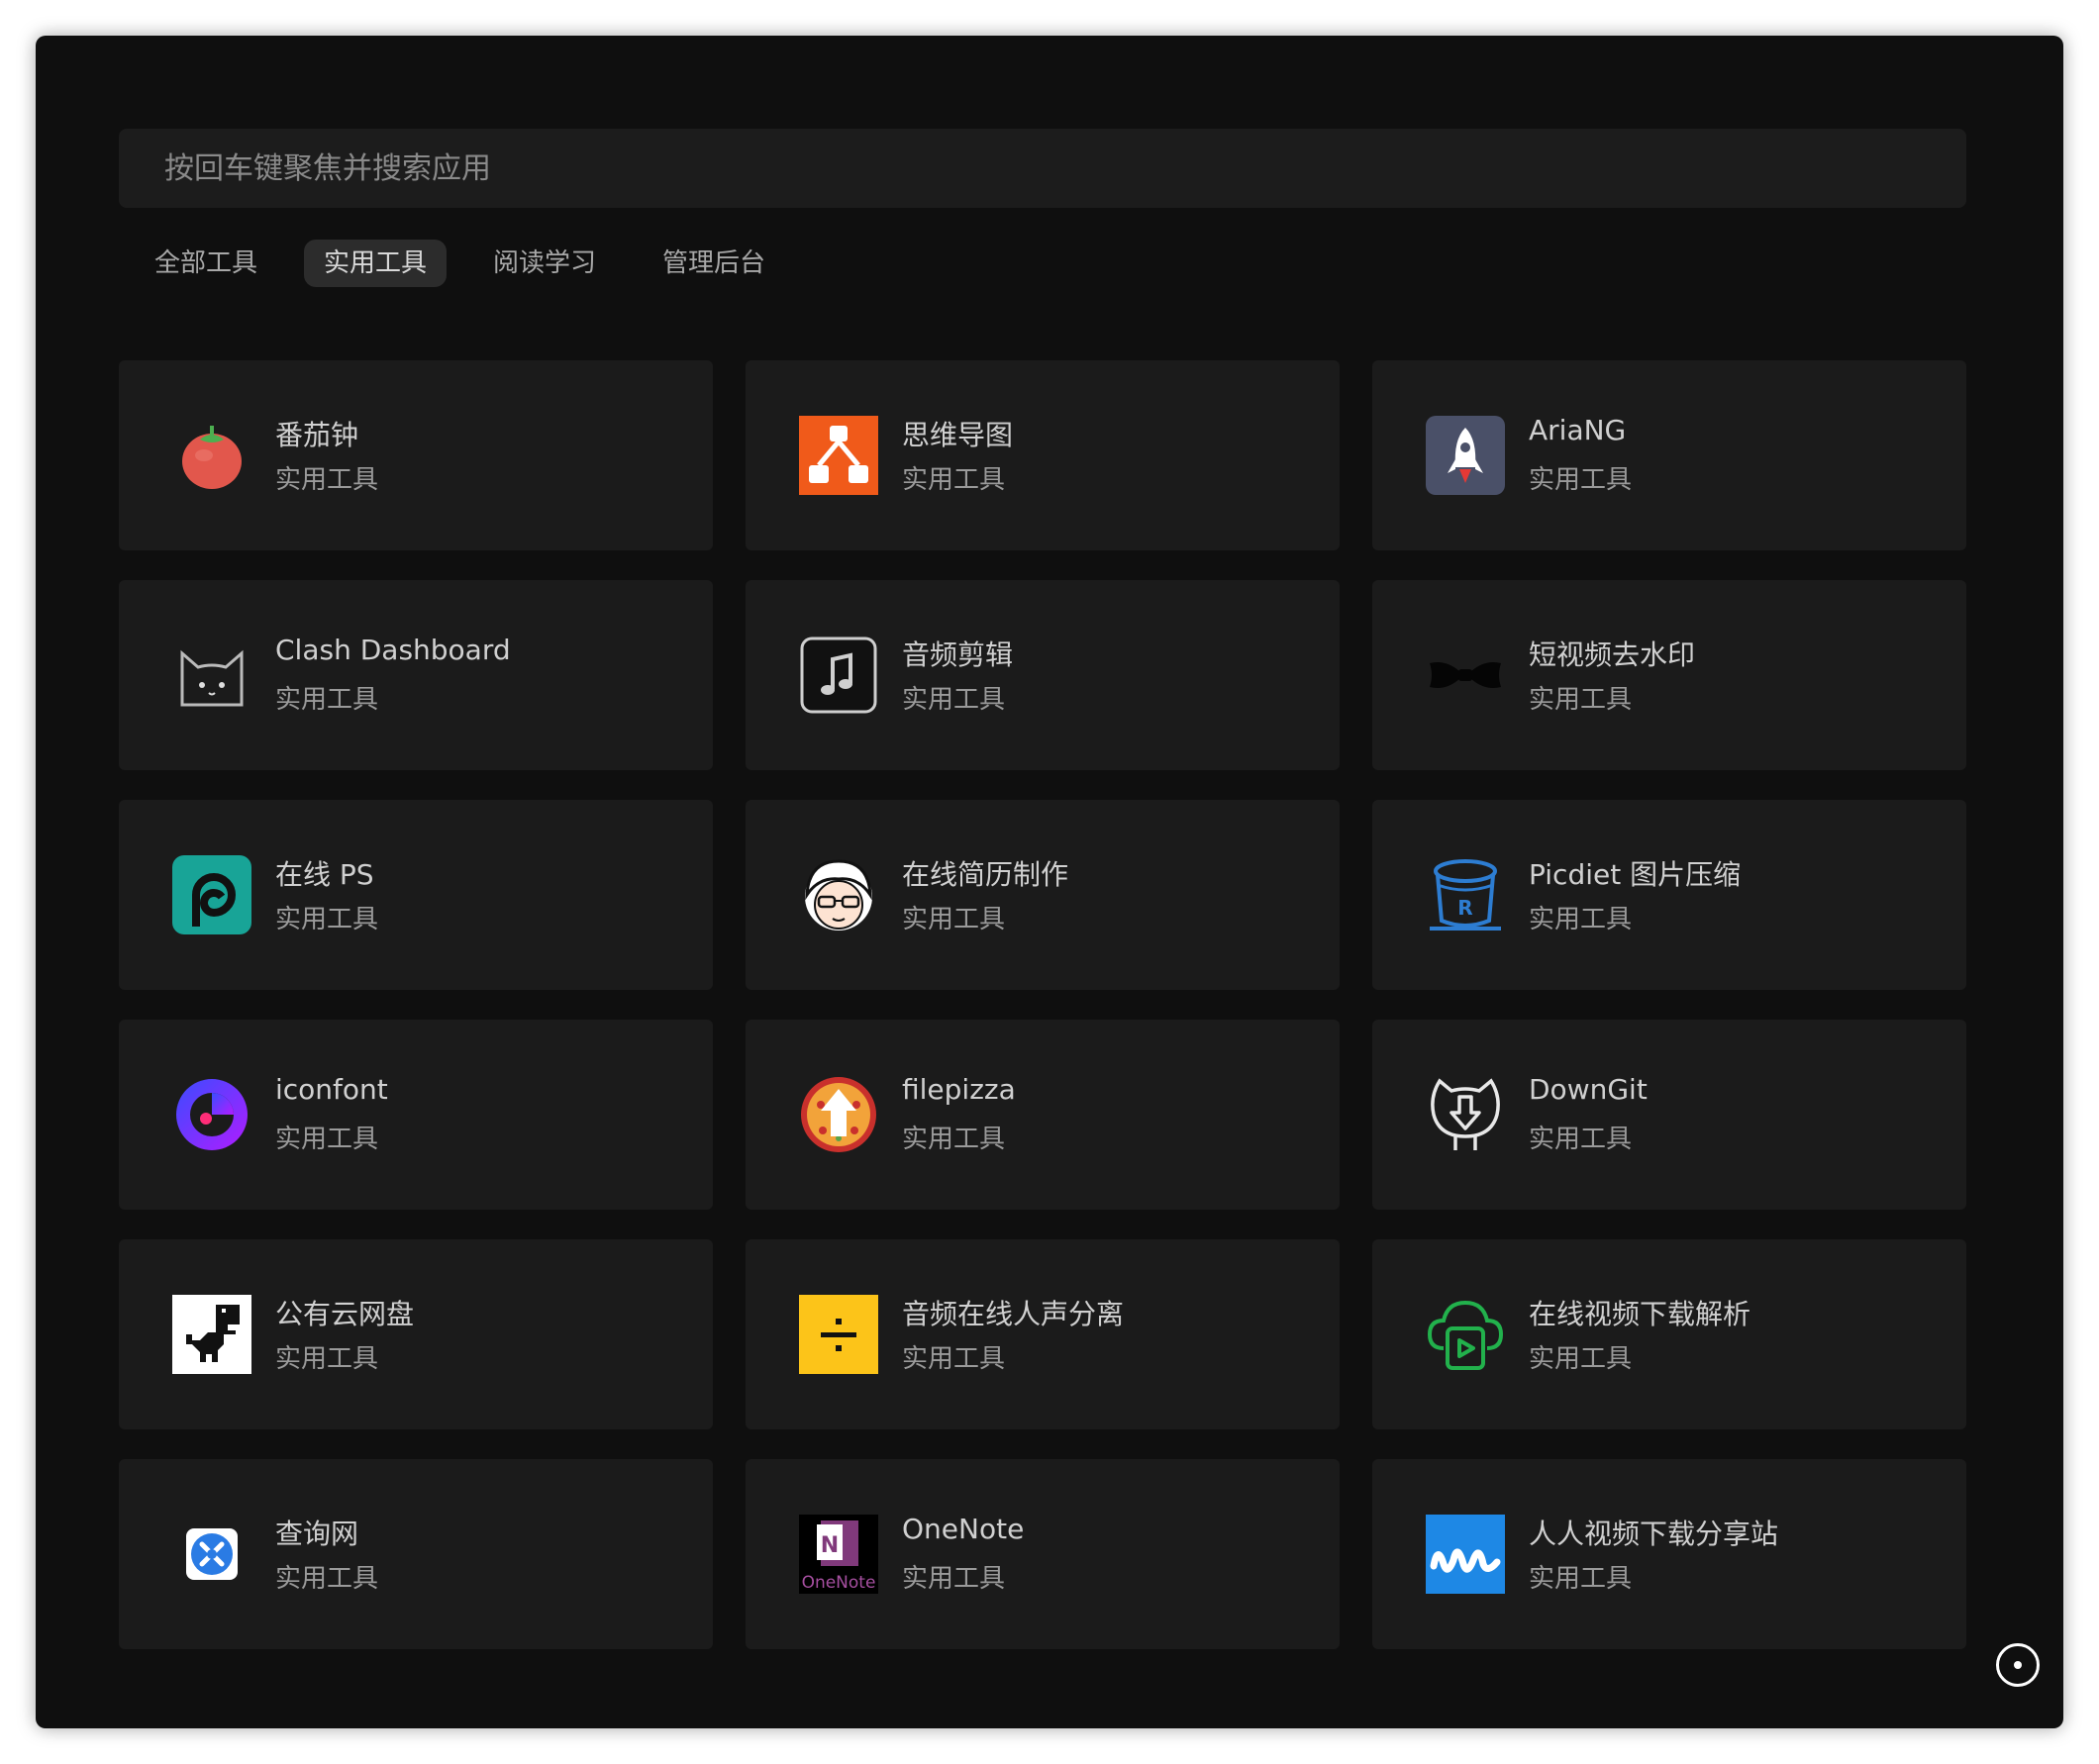 The image size is (2099, 1764). I want to click on bucket-icon: R, so click(1466, 894).